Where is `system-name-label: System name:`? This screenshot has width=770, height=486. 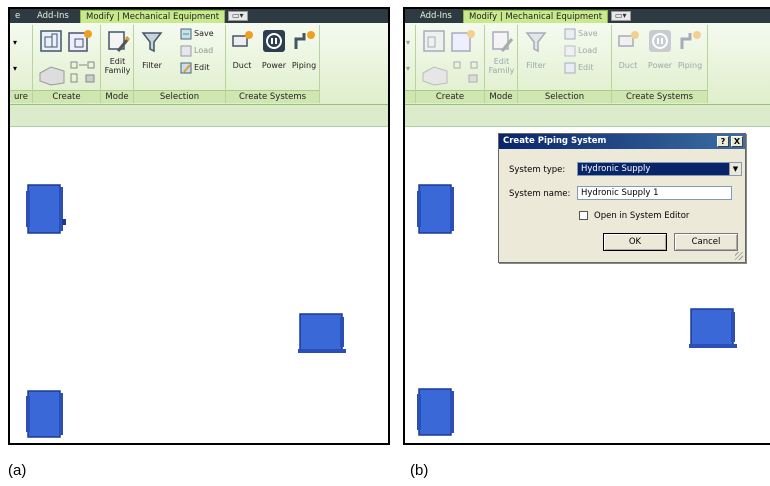
system-name-label: System name: is located at coordinates (540, 194).